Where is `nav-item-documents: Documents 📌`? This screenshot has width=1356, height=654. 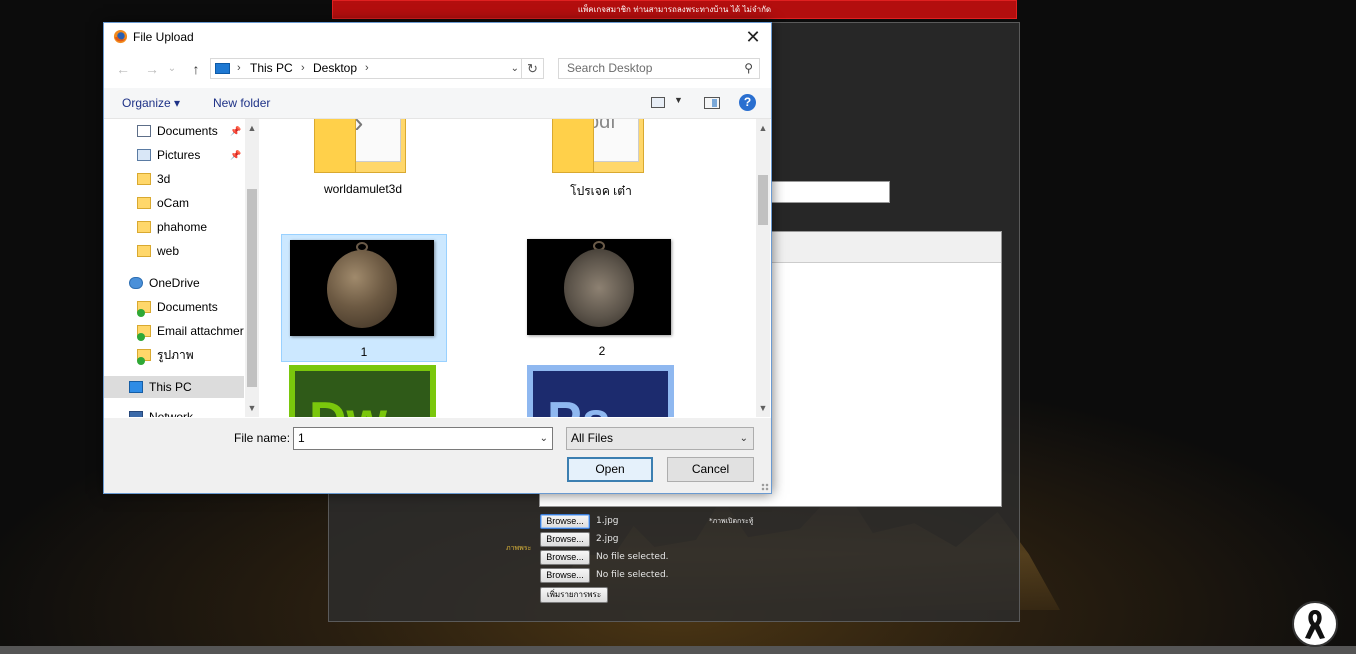 nav-item-documents: Documents 📌 is located at coordinates (174, 131).